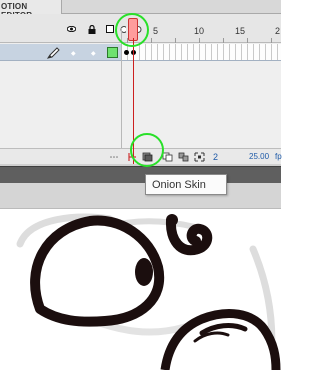 This screenshot has width=320, height=370. Describe the element at coordinates (199, 157) in the screenshot. I see `modify-markers-icon` at that location.